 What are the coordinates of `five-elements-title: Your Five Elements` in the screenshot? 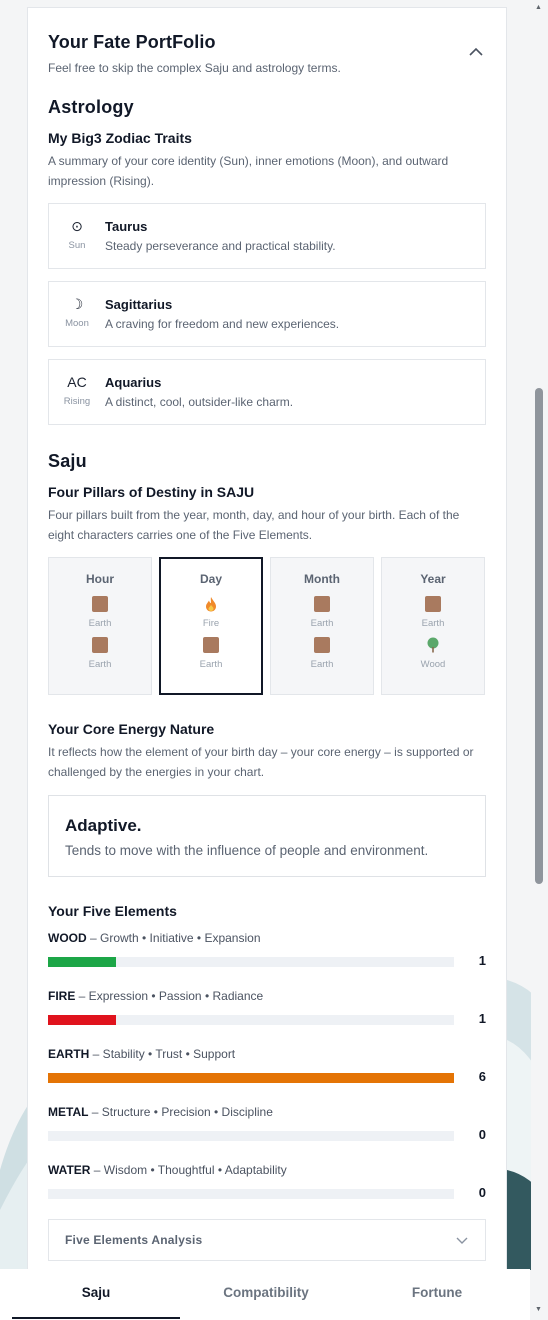 It's located at (112, 911).